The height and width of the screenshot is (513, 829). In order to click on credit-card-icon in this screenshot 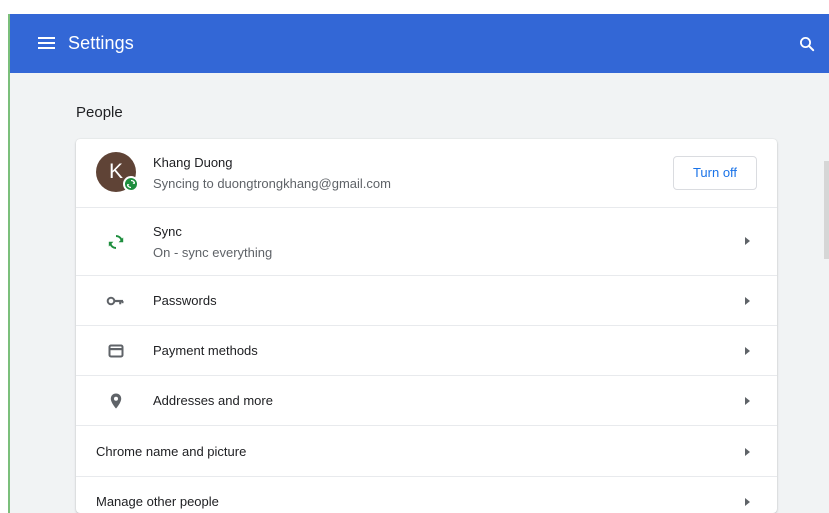, I will do `click(116, 351)`.